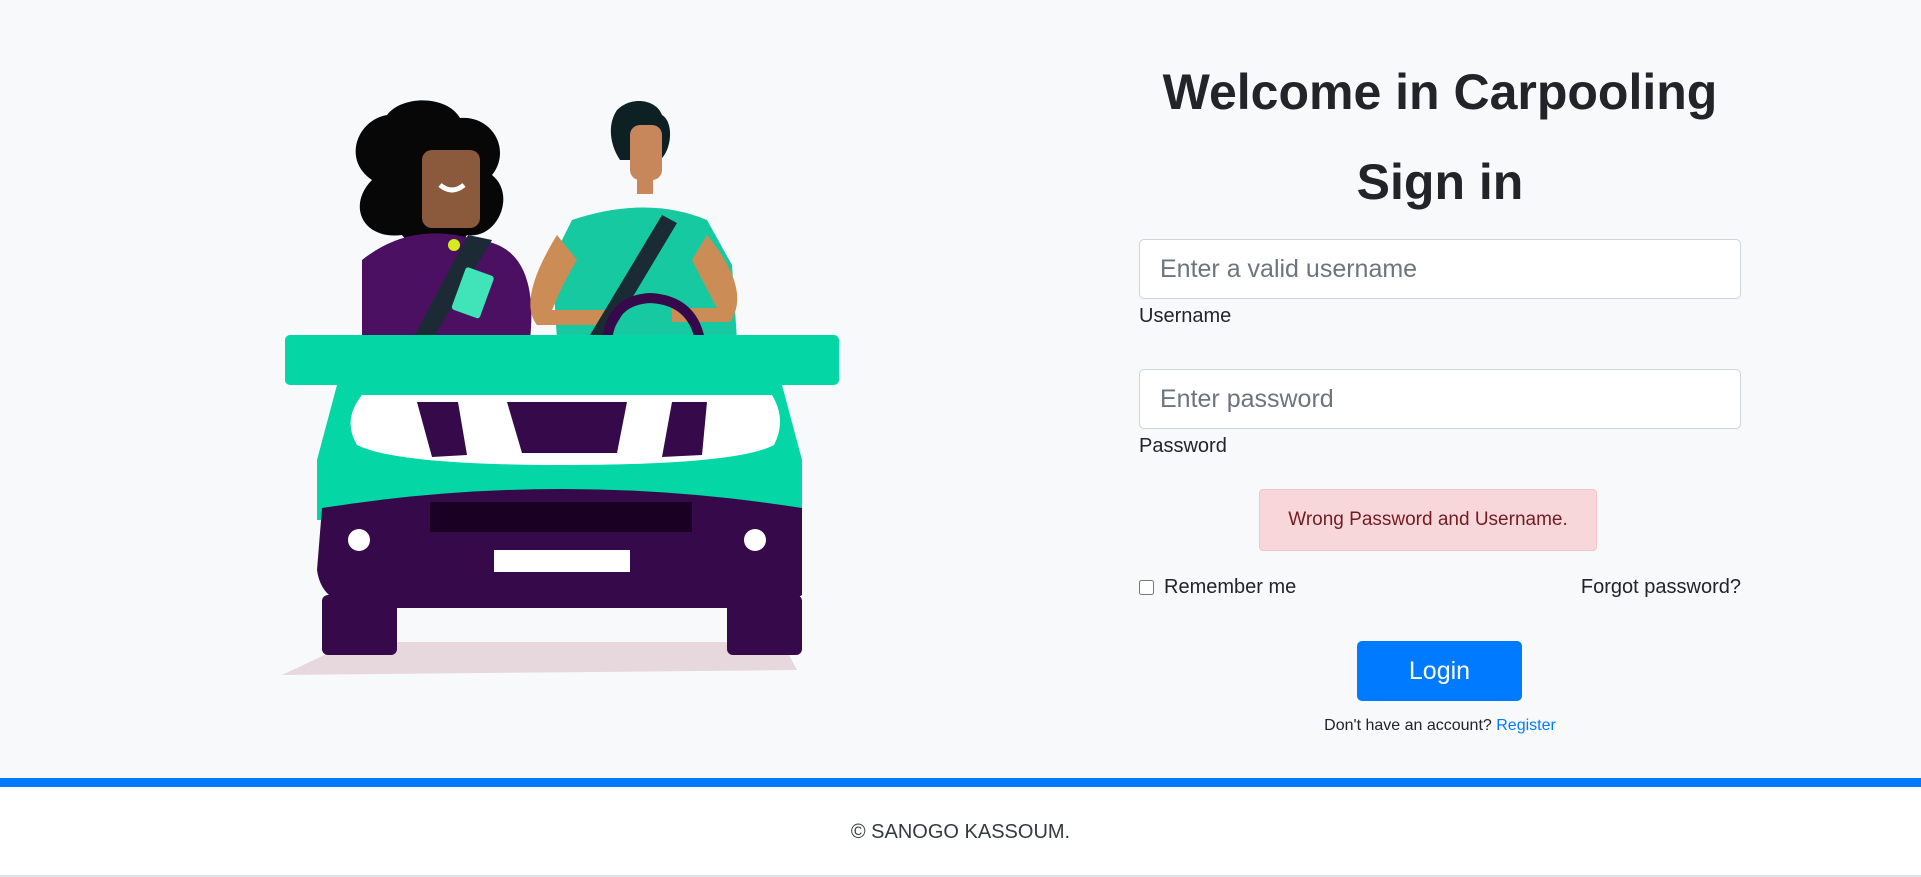 The height and width of the screenshot is (877, 1921). I want to click on remember-me-checkbox, so click(1146, 587).